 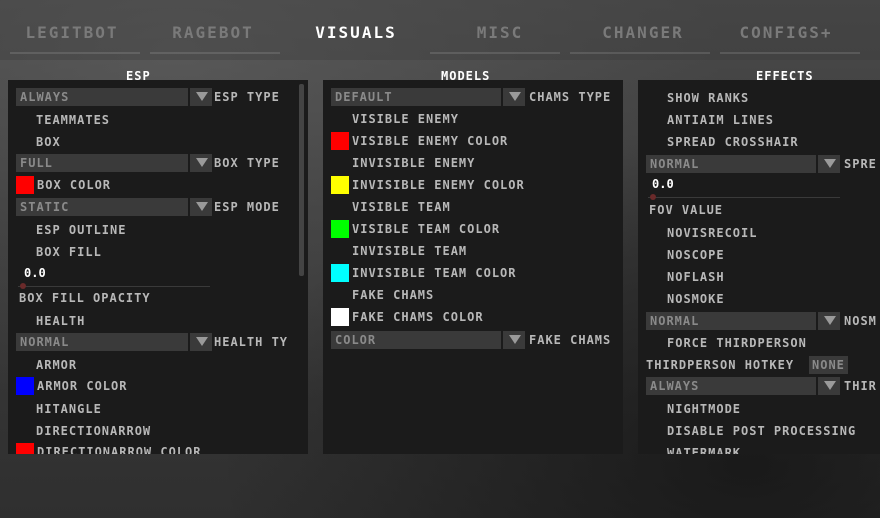 What do you see at coordinates (720, 365) in the screenshot?
I see `thirdperson-hotkey-label: THIRDPERSON HOTKEY` at bounding box center [720, 365].